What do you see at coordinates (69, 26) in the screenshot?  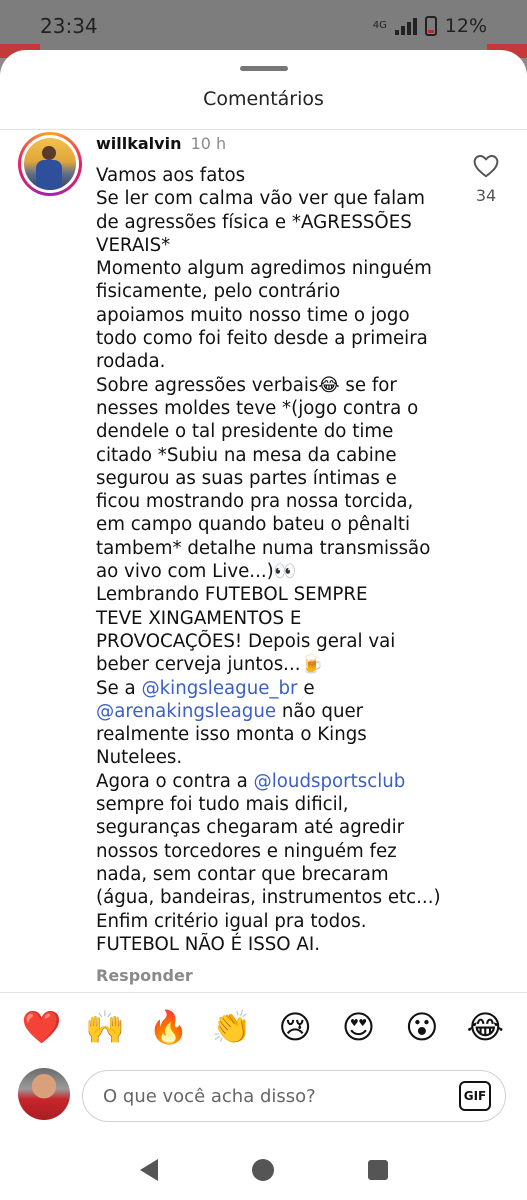 I see `status-time: 23:34` at bounding box center [69, 26].